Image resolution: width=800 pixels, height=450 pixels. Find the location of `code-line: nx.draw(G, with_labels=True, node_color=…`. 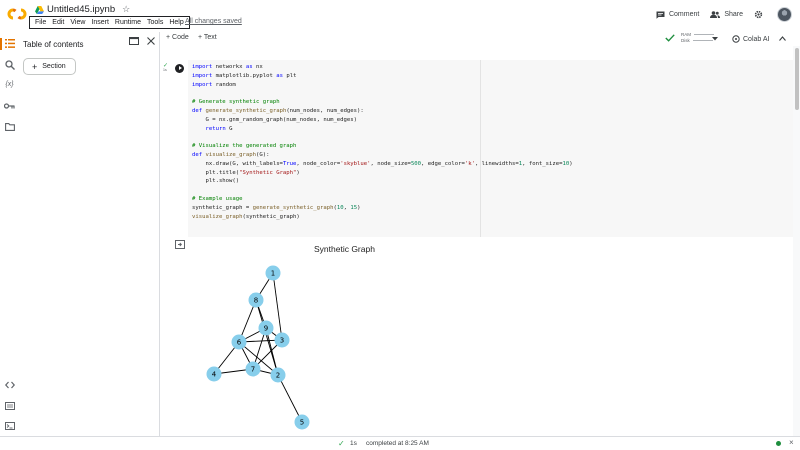

code-line: nx.draw(G, with_labels=True, node_color=… is located at coordinates (382, 163).